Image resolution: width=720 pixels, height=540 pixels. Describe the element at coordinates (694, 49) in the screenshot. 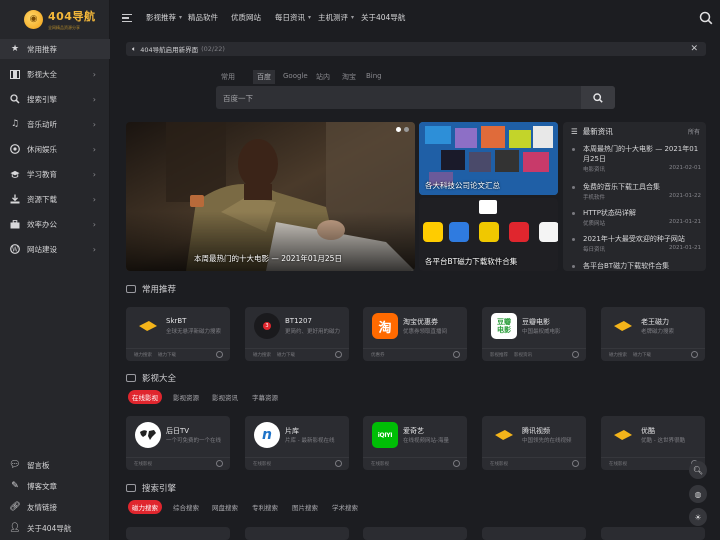

I see `close-icon: ✕` at that location.